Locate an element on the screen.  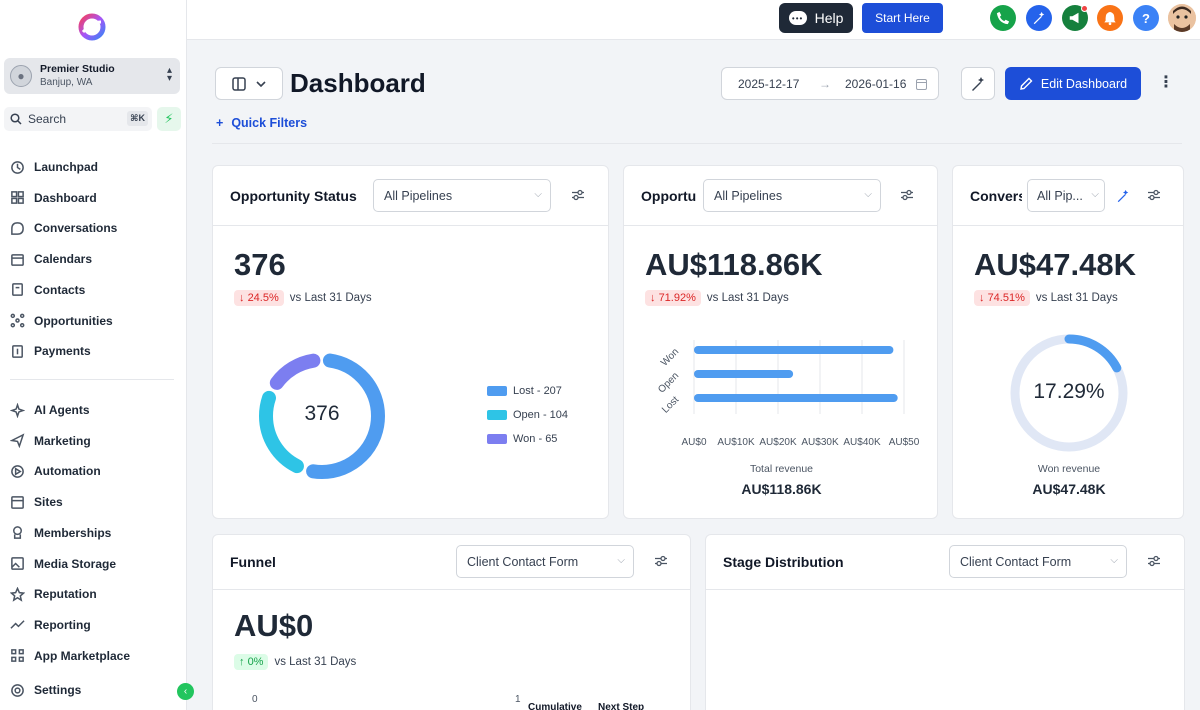
card-header: Opportunity Status All Pipelines ⌵ is located at coordinates (410, 196).